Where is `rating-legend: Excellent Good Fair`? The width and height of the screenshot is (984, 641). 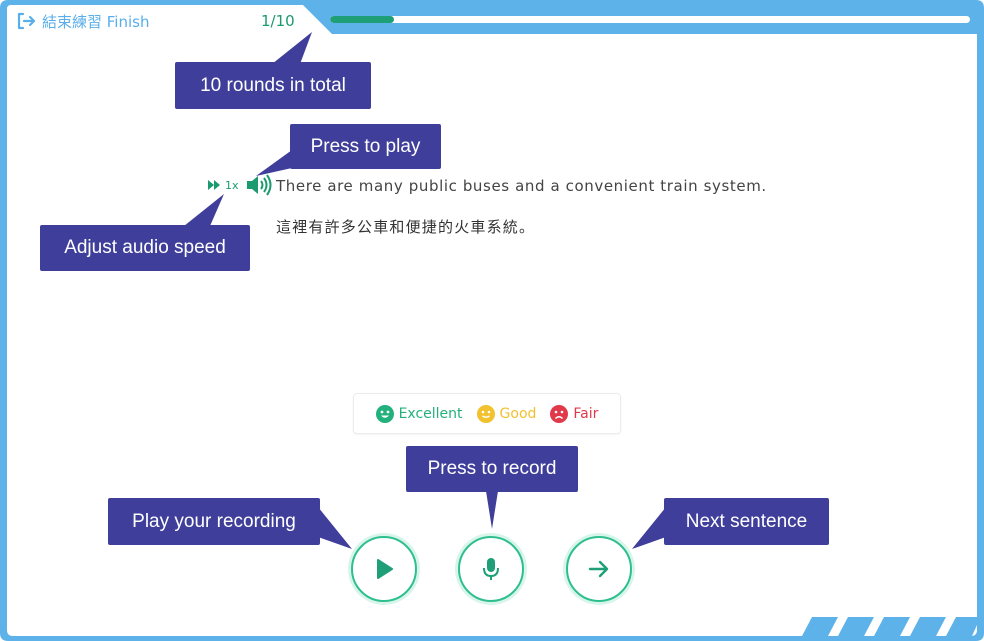 rating-legend: Excellent Good Fair is located at coordinates (487, 413).